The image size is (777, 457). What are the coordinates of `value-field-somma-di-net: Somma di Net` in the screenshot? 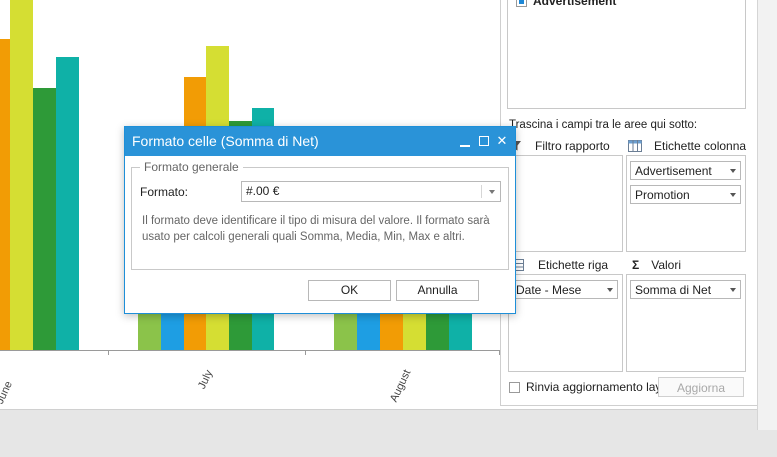 It's located at (685, 289).